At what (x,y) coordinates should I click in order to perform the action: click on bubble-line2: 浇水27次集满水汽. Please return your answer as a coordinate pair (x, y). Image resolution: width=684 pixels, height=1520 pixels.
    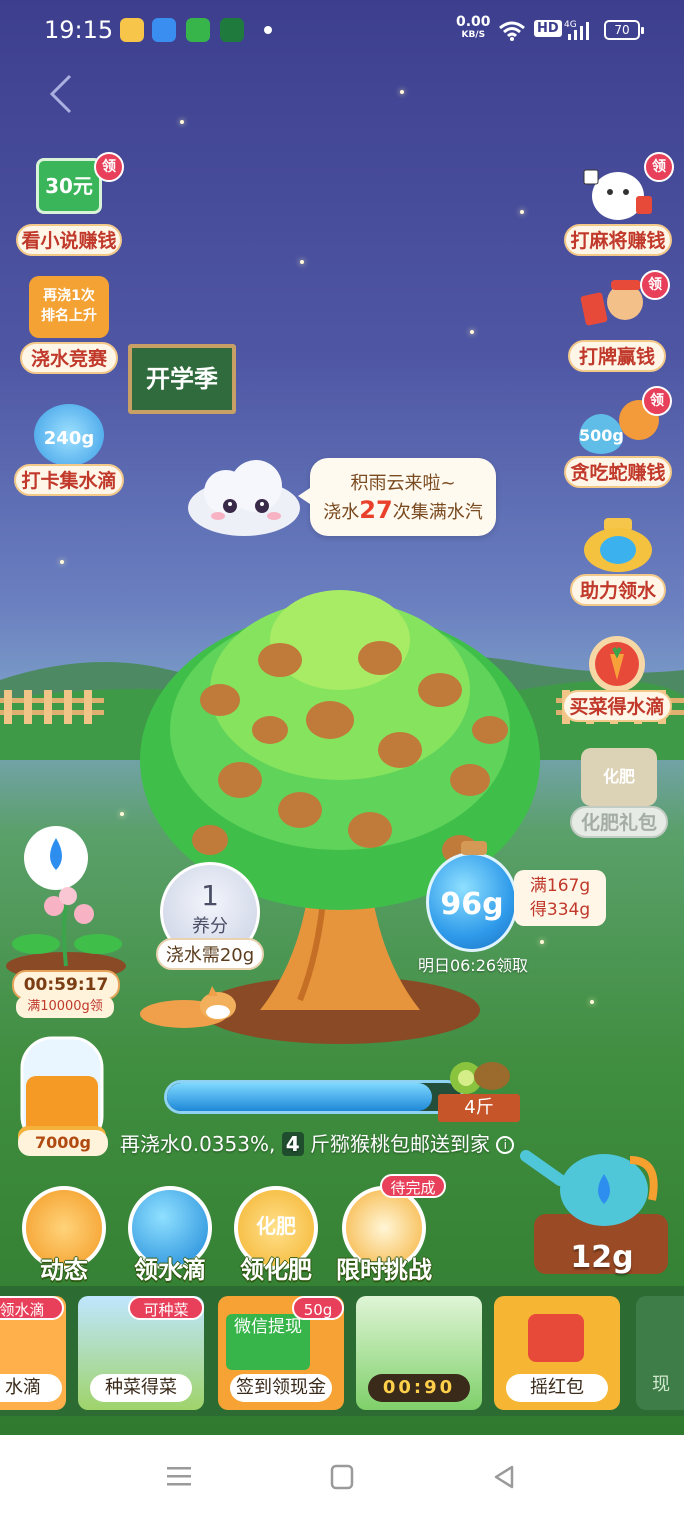
    Looking at the image, I should click on (403, 510).